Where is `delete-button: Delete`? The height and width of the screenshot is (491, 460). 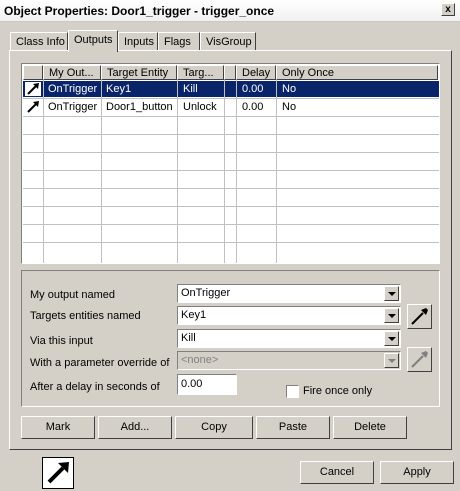 delete-button: Delete is located at coordinates (370, 427).